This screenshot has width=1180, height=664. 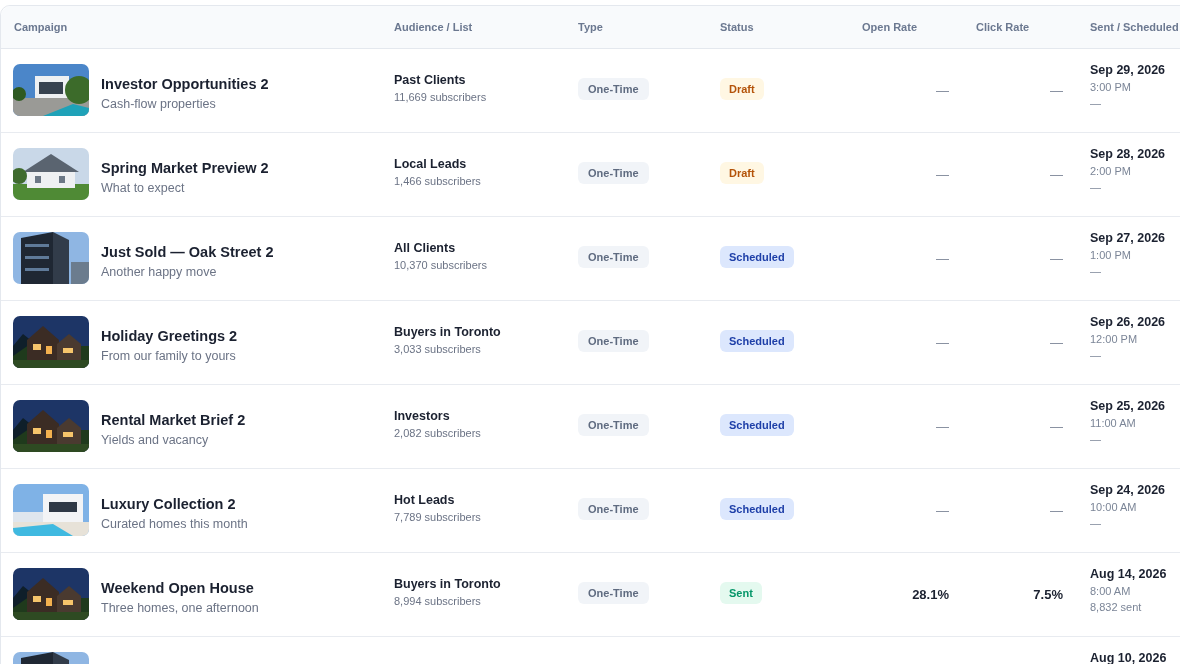 I want to click on campaign-subtitle: From our family to yours, so click(x=169, y=355).